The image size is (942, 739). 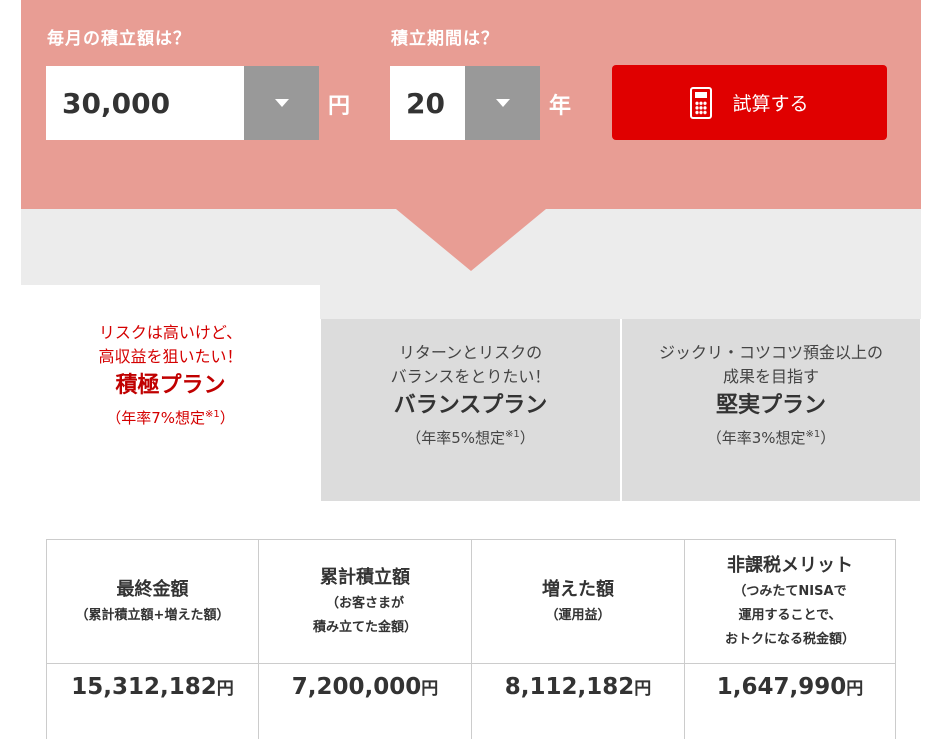 I want to click on header-tax-benefit: 非課税メリット （つみたてNISAで 運用することで、 おトクになる税金額）, so click(x=790, y=602).